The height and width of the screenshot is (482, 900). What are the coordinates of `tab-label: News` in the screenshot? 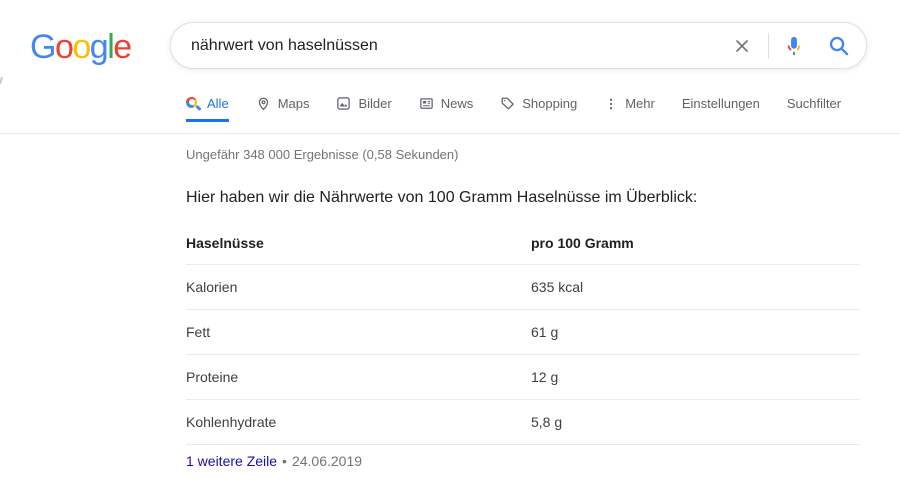 It's located at (457, 103).